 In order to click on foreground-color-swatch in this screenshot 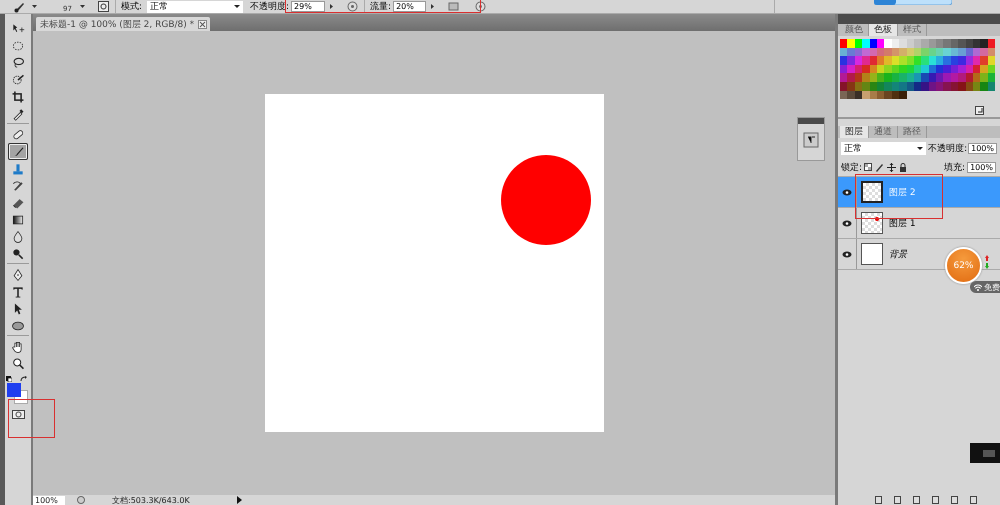, I will do `click(14, 390)`.